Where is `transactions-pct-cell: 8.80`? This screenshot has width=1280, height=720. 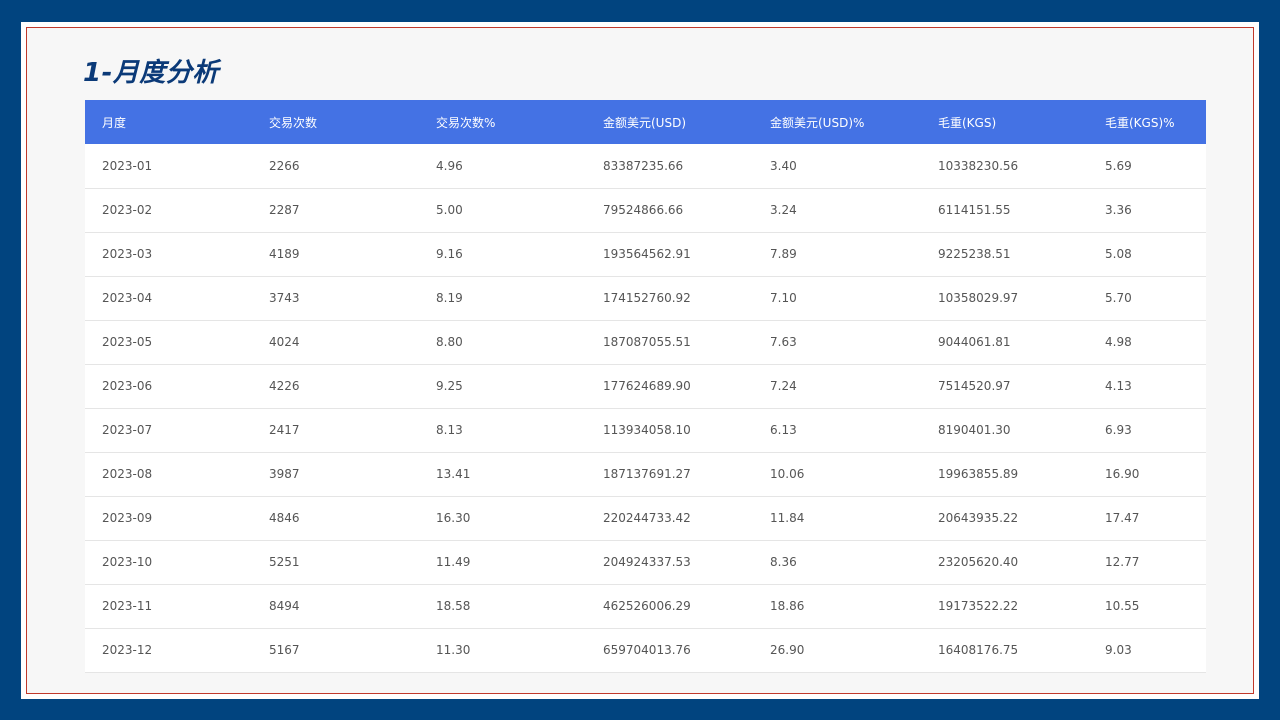
transactions-pct-cell: 8.80 is located at coordinates (502, 342).